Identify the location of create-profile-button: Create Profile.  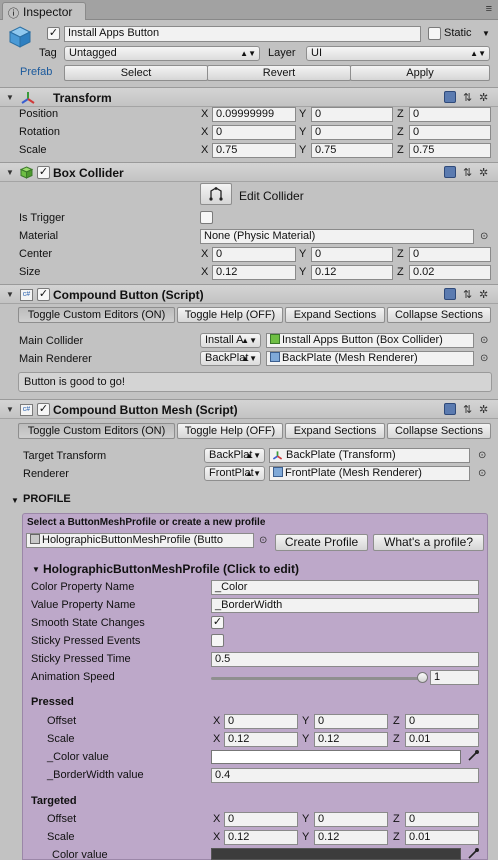
(321, 542).